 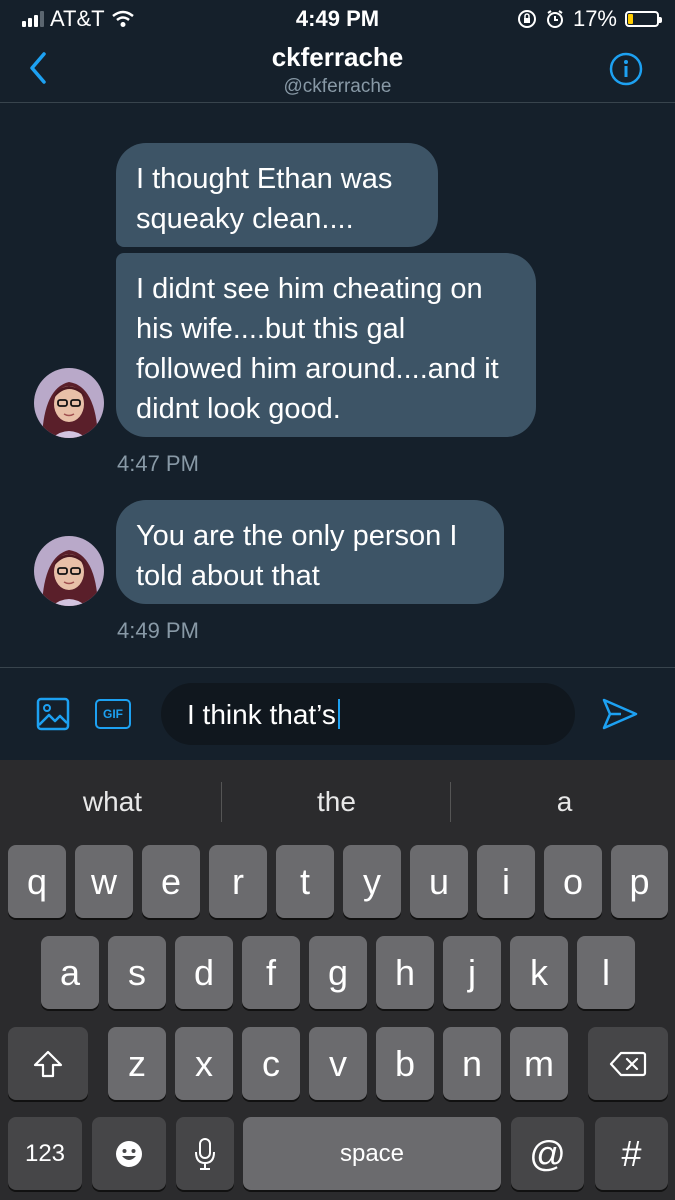 What do you see at coordinates (539, 972) in the screenshot?
I see `key-k: k` at bounding box center [539, 972].